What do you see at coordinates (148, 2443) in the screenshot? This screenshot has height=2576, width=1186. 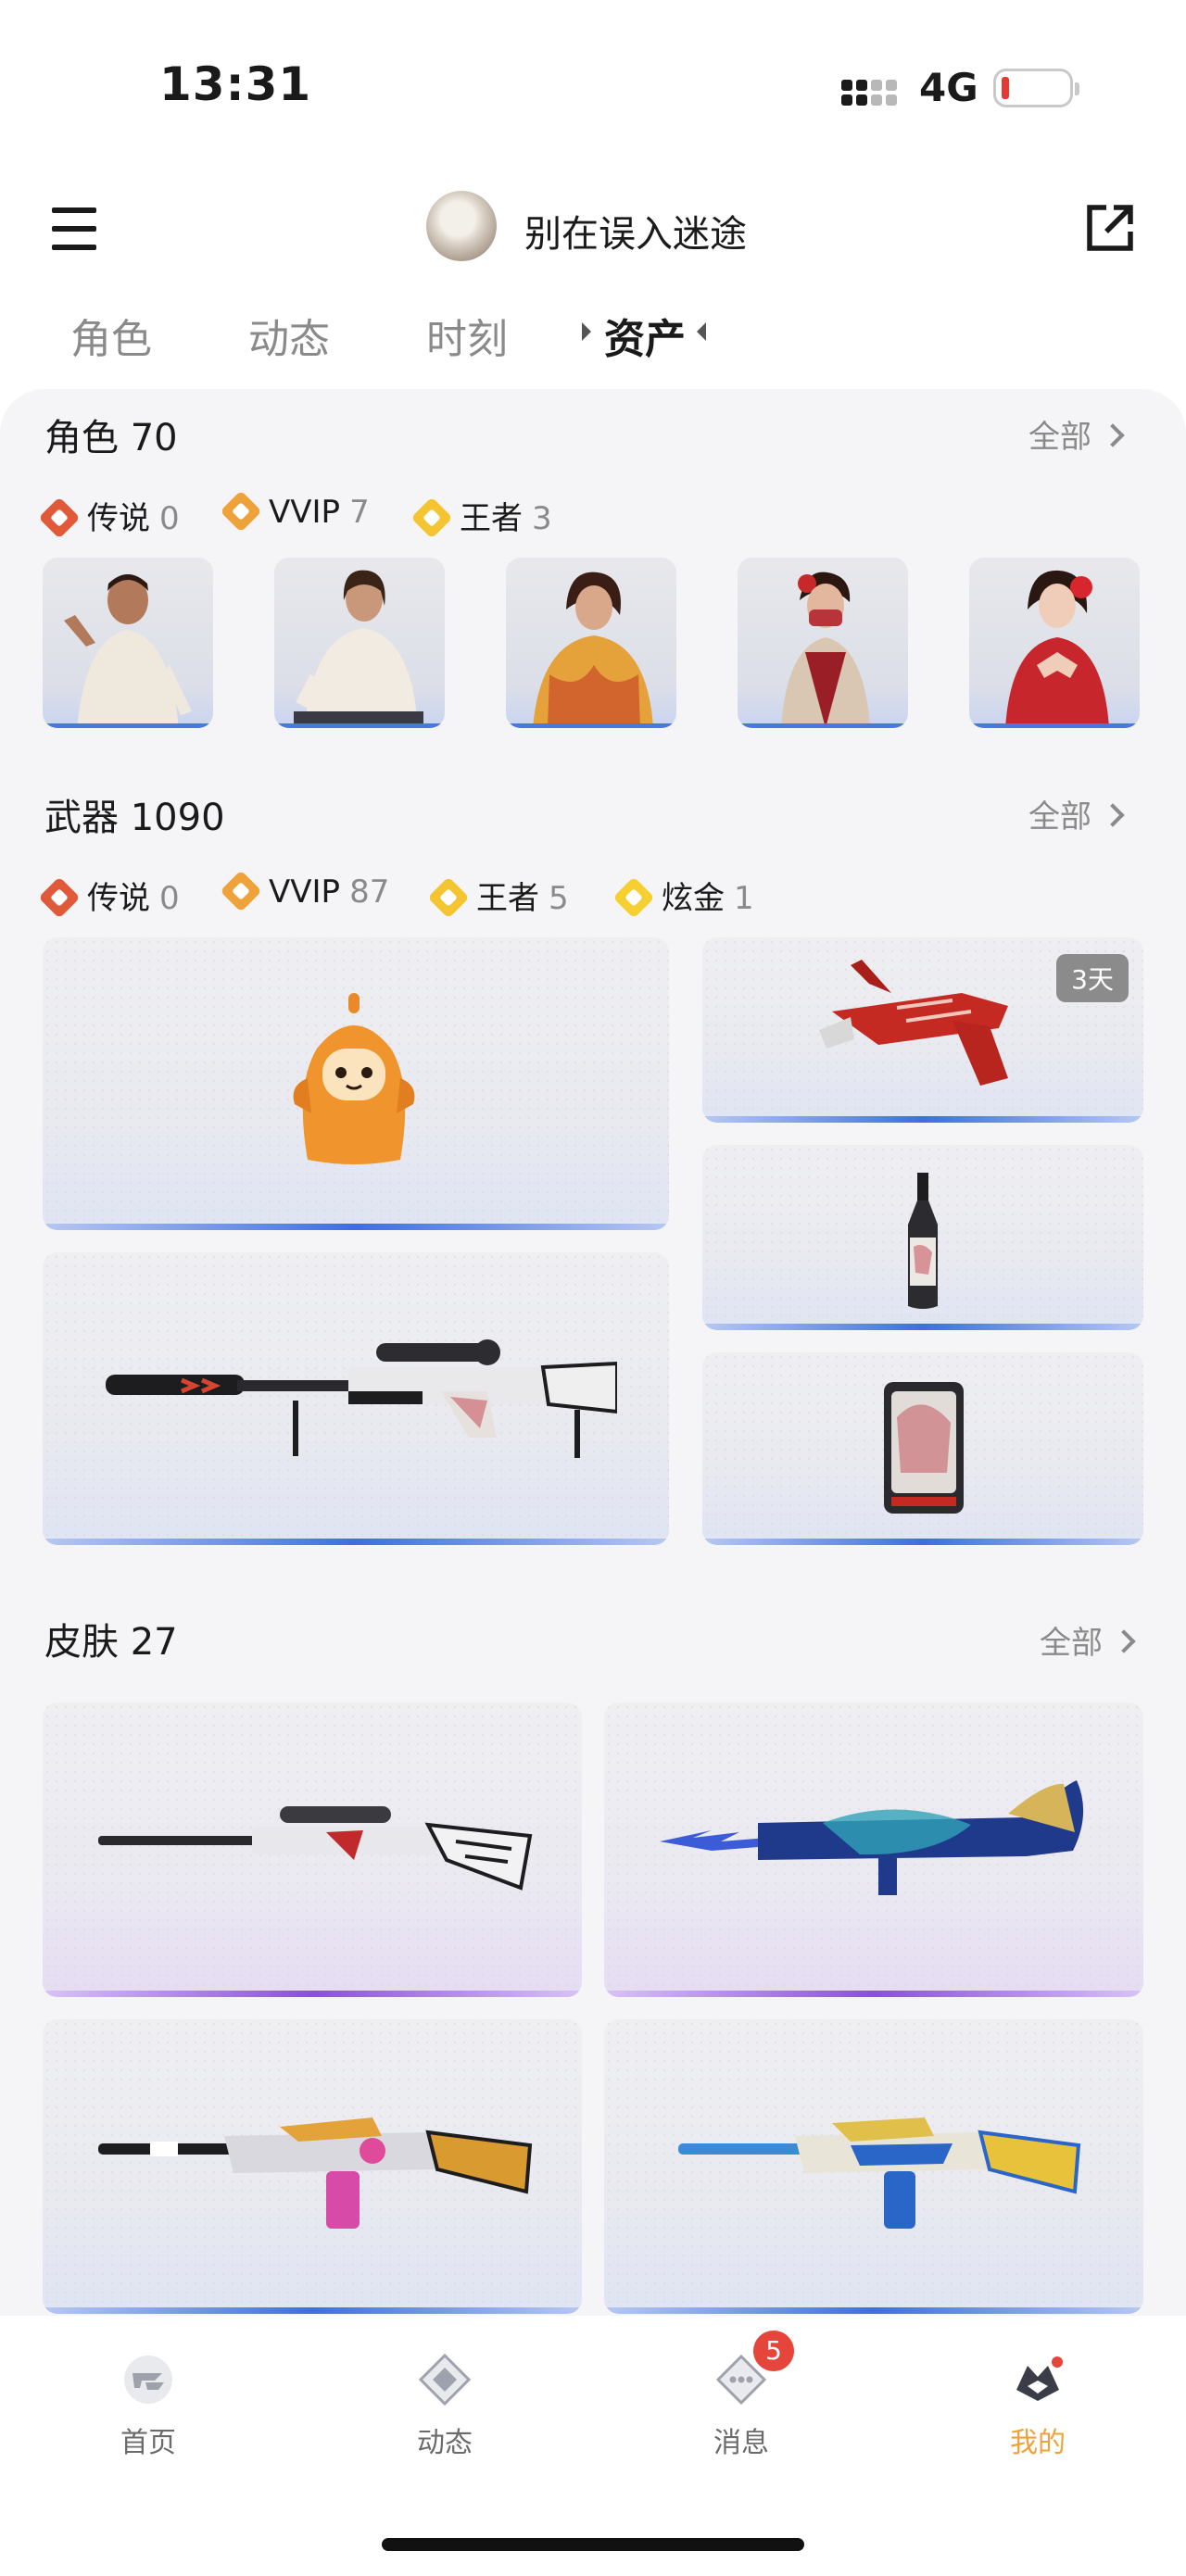 I see `nav-home-label: 首页` at bounding box center [148, 2443].